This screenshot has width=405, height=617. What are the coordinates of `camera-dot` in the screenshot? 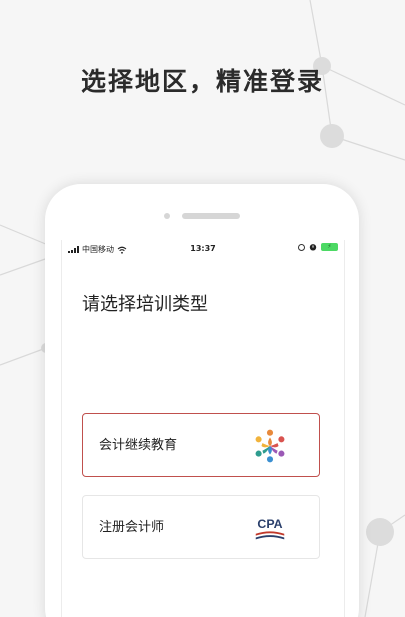 It's located at (167, 216).